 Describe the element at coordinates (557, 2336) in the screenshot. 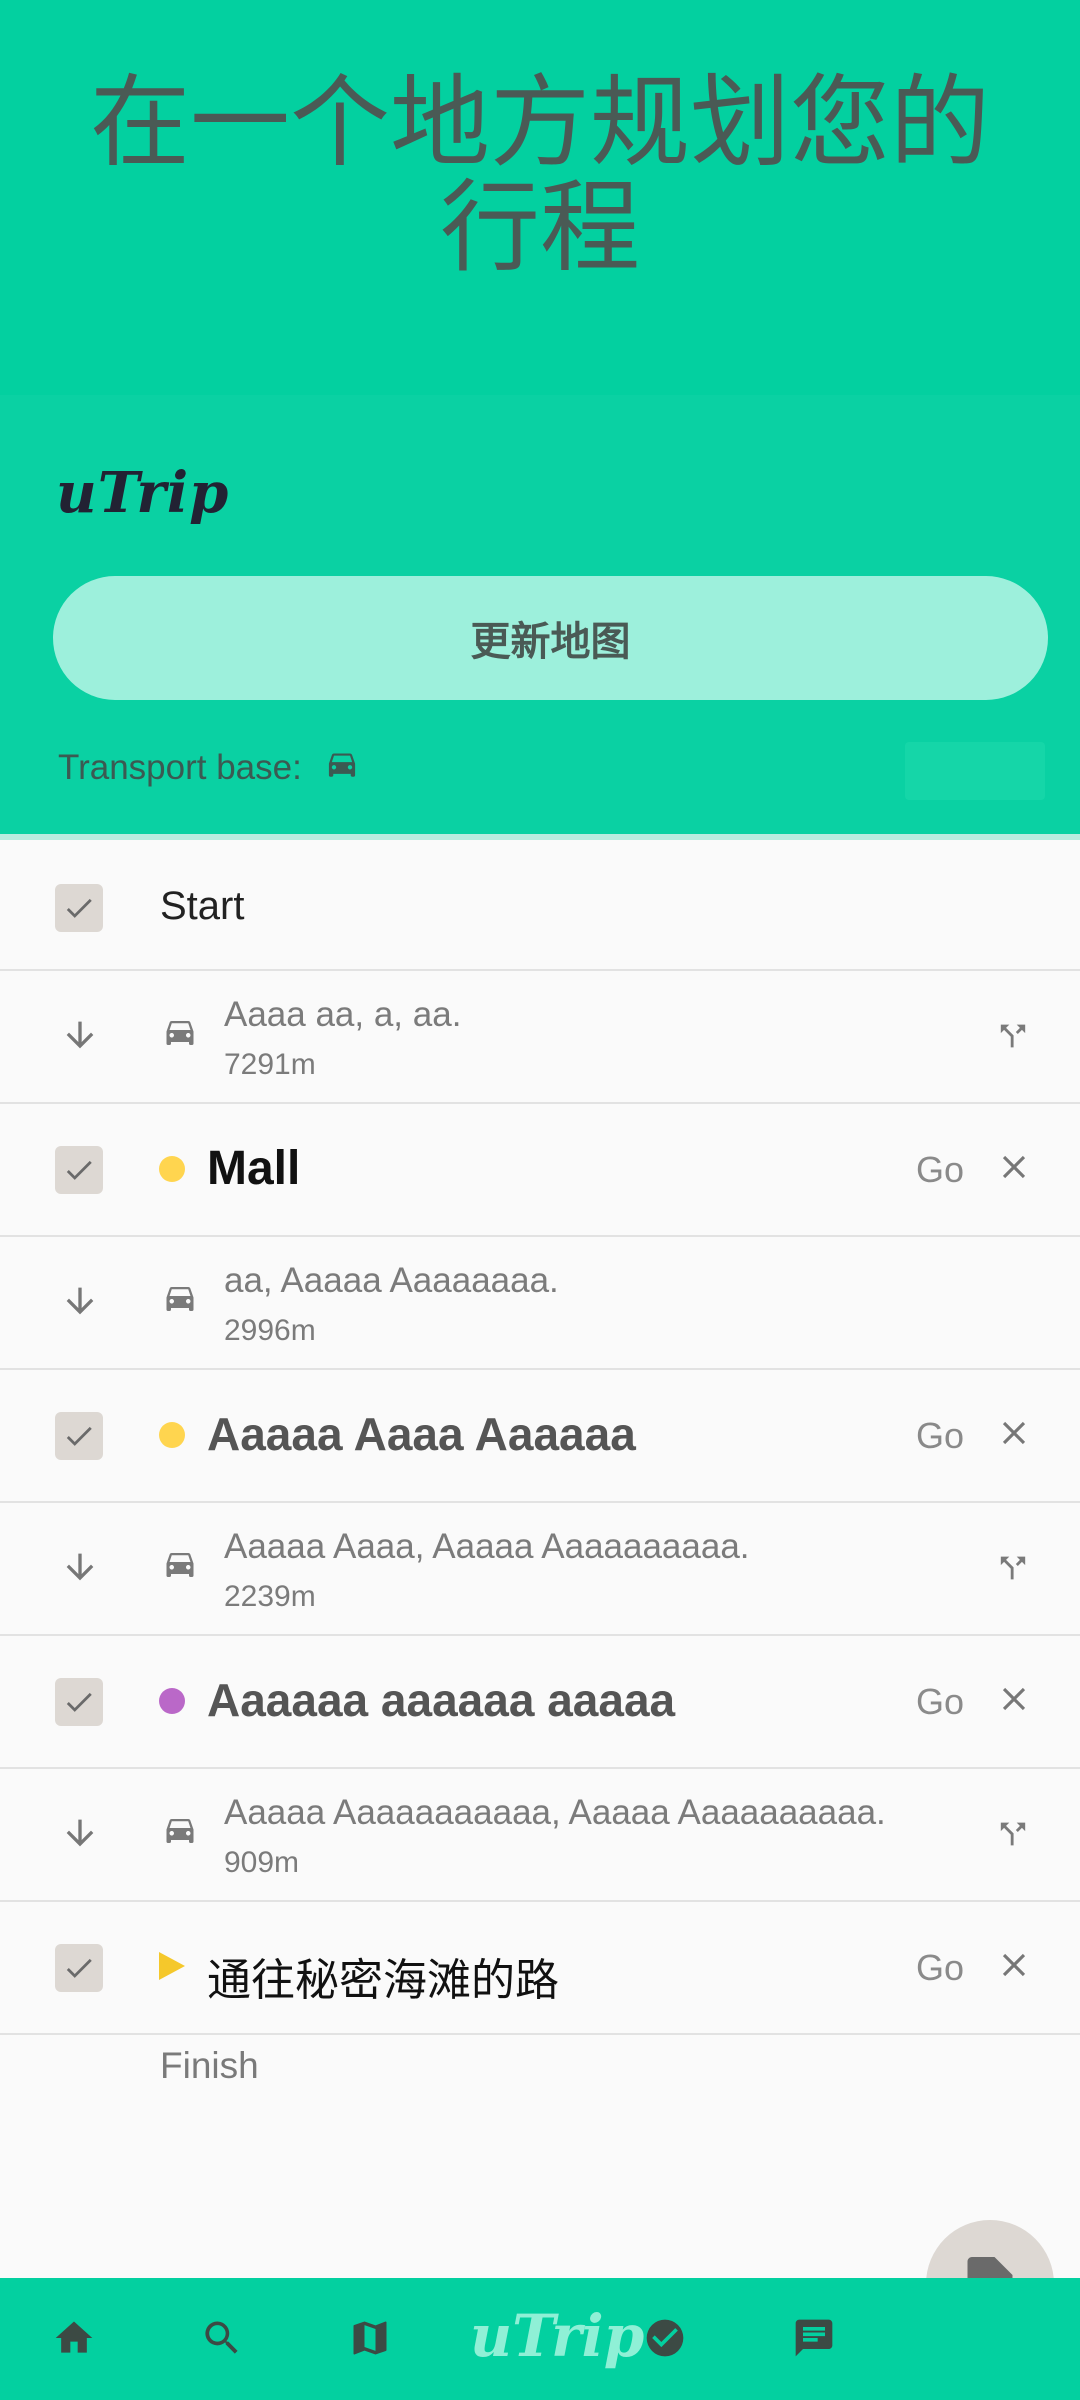

I see `nav-brand-logo: uTrip` at that location.